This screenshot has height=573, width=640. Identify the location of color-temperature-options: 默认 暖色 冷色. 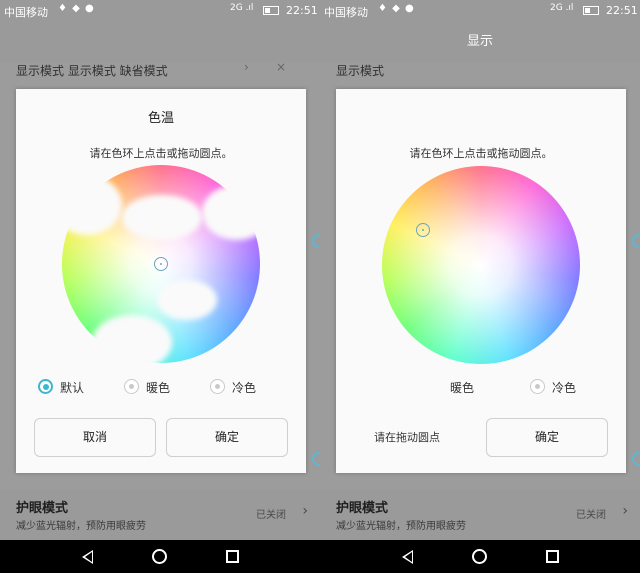
(161, 387).